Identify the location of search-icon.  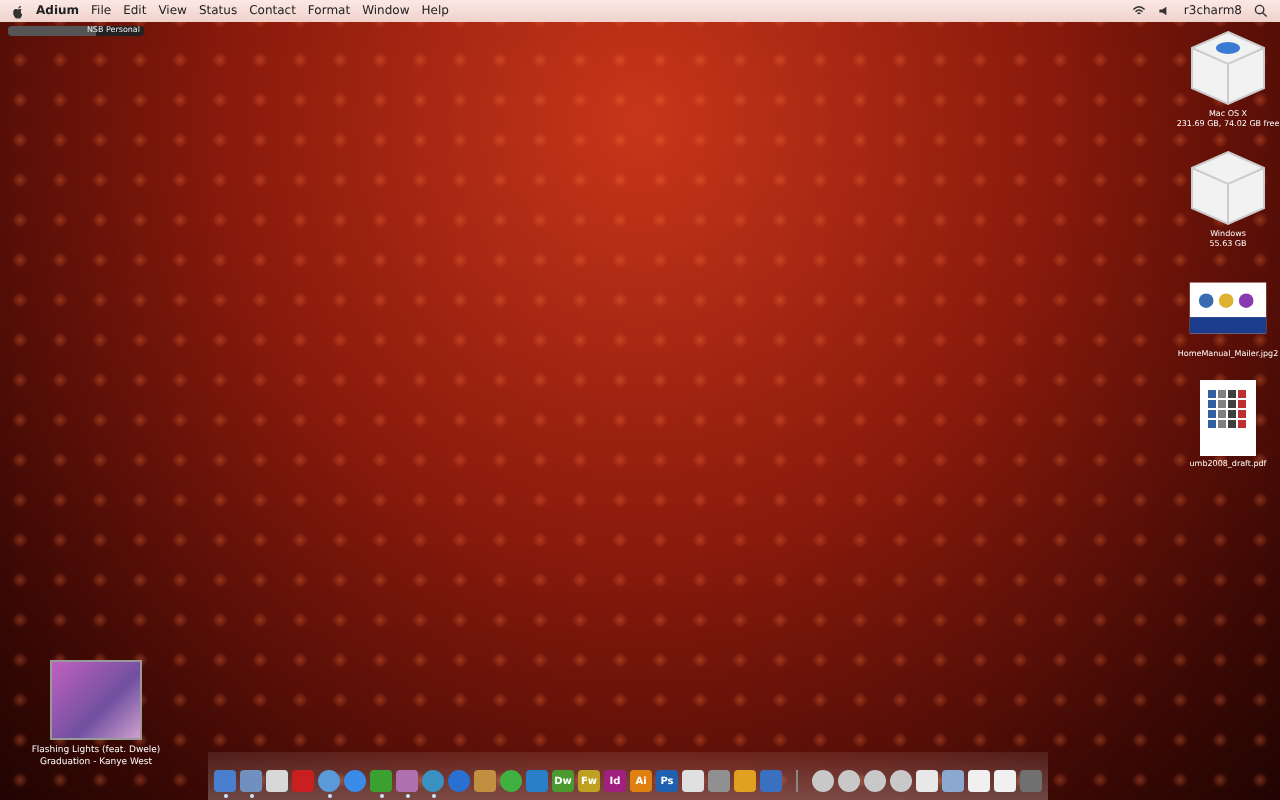
(1261, 11).